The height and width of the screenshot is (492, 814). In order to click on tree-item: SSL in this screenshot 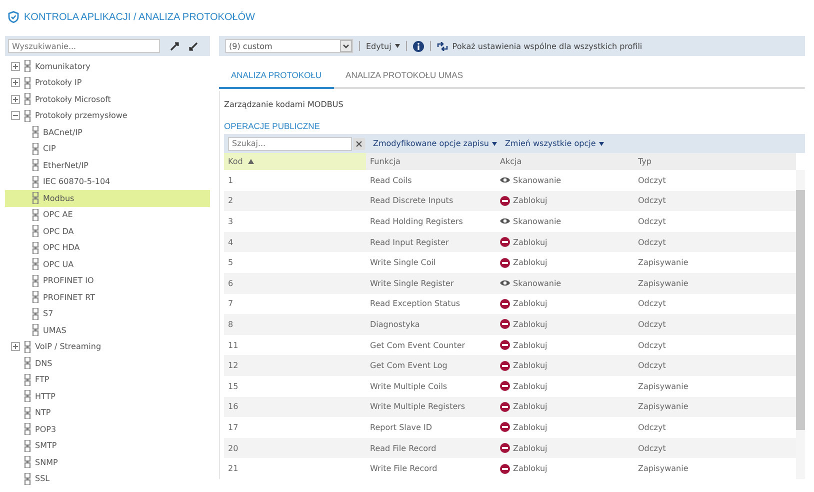, I will do `click(107, 478)`.